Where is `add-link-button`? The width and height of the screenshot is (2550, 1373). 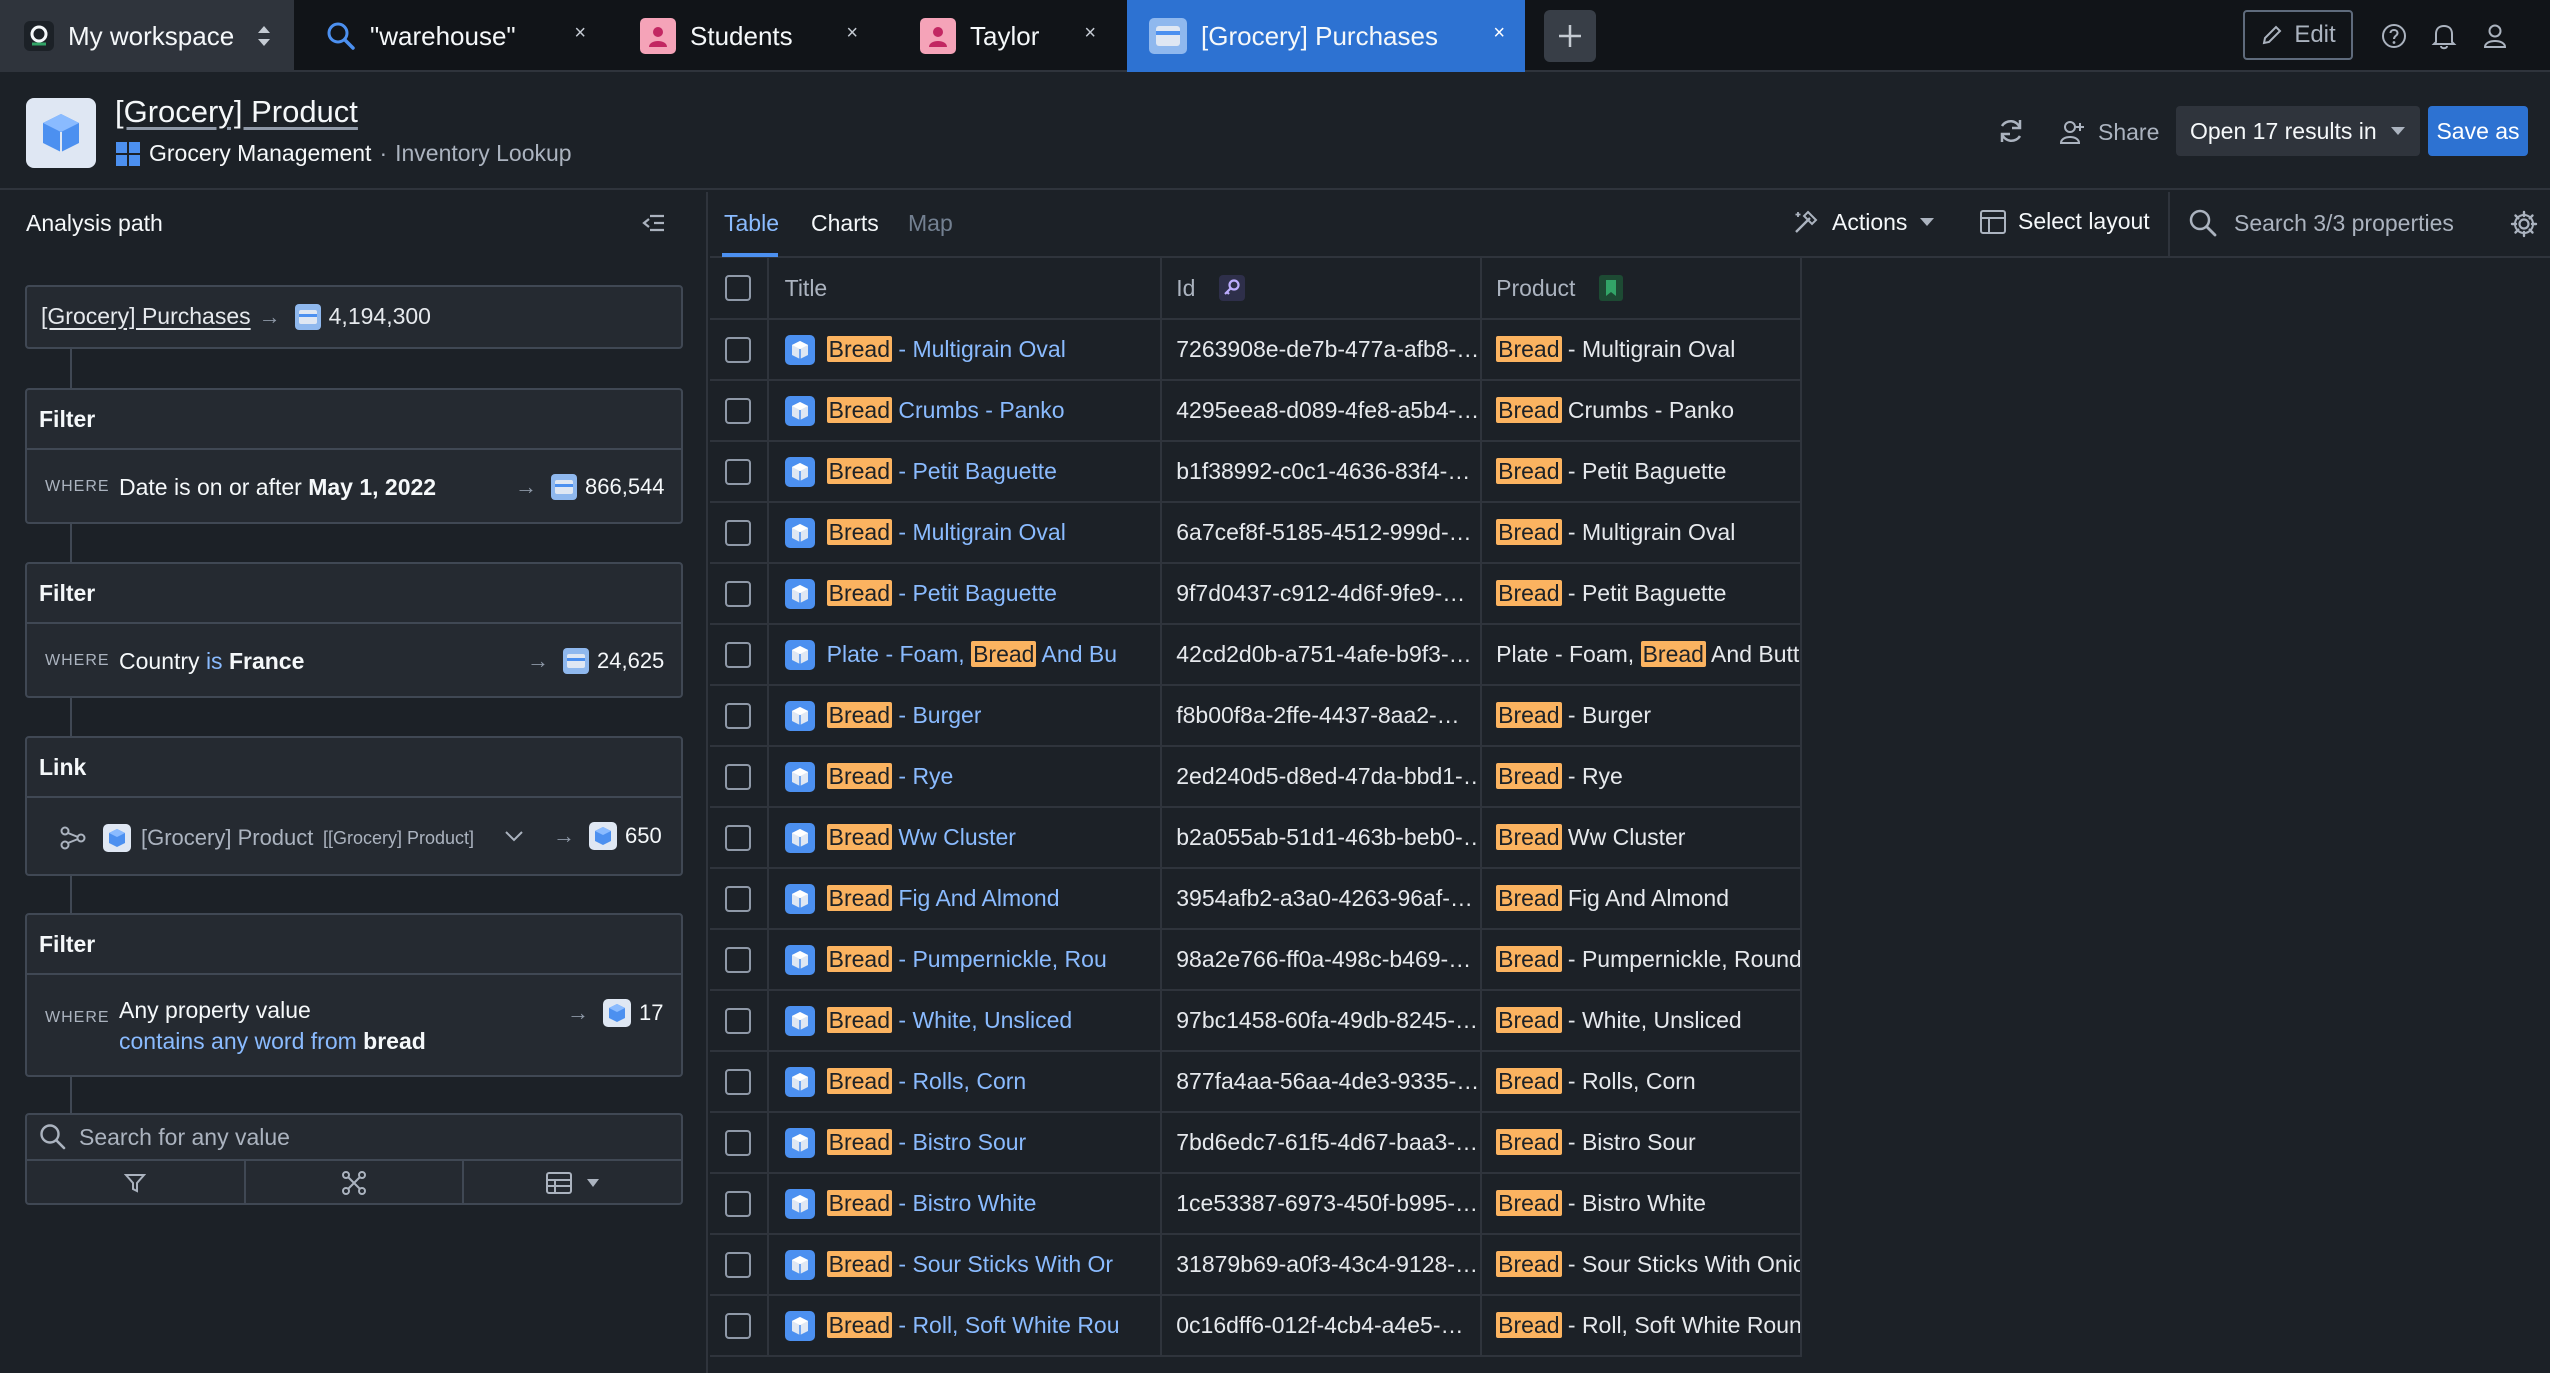 add-link-button is located at coordinates (355, 1183).